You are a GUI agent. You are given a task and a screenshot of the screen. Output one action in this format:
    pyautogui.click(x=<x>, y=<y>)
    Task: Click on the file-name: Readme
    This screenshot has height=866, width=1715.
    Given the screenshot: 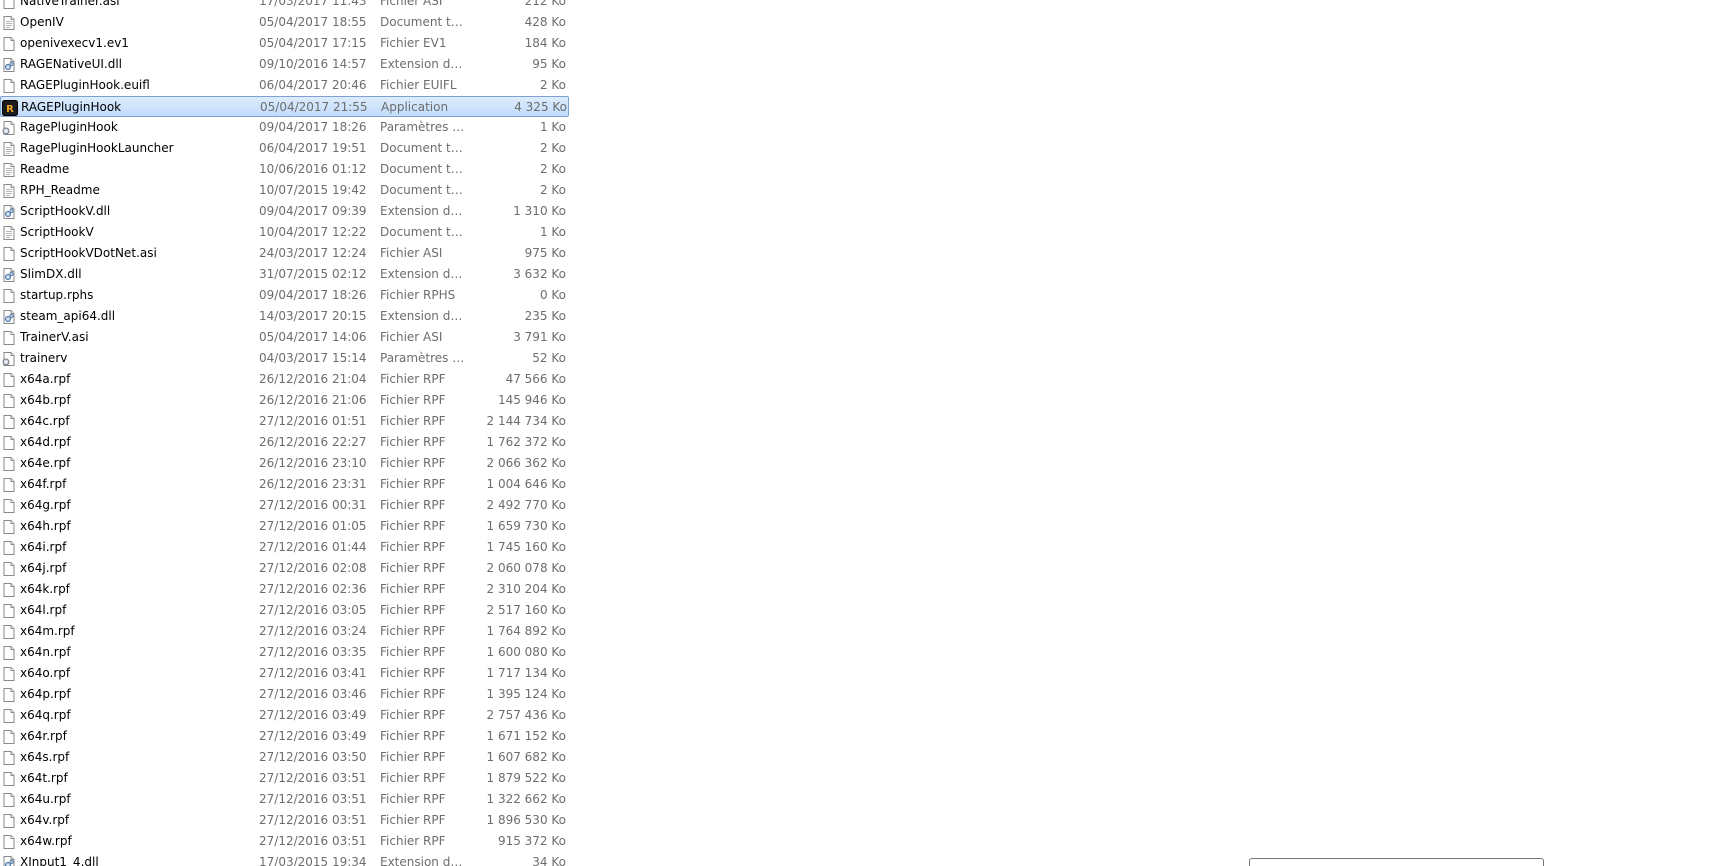 What is the action you would take?
    pyautogui.click(x=45, y=169)
    